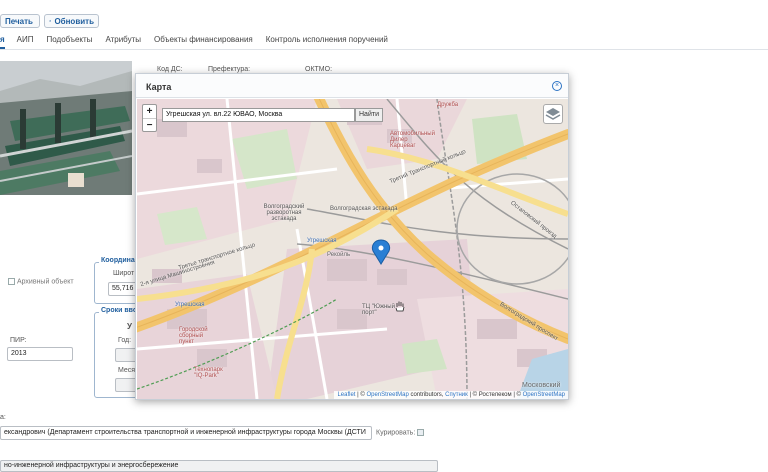  I want to click on archive-checkbox: Архивный объект, so click(41, 281).